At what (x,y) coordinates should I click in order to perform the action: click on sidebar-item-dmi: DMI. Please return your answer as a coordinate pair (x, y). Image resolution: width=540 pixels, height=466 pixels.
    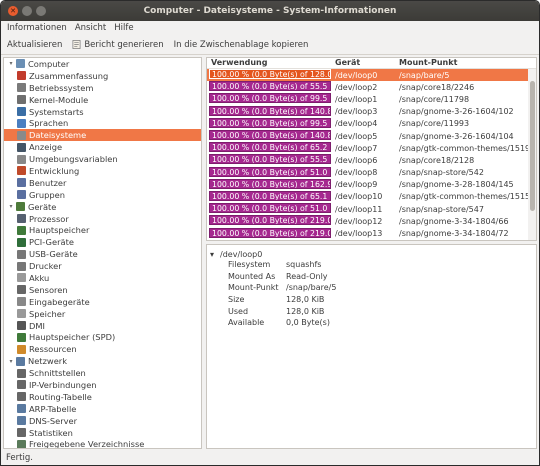
    Looking at the image, I should click on (102, 326).